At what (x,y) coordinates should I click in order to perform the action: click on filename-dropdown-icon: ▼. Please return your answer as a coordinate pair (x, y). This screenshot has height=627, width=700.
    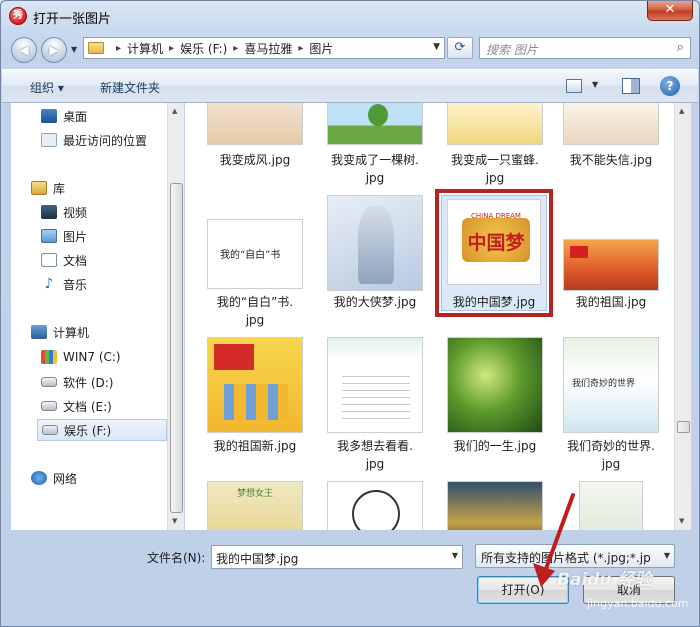
    Looking at the image, I should click on (455, 555).